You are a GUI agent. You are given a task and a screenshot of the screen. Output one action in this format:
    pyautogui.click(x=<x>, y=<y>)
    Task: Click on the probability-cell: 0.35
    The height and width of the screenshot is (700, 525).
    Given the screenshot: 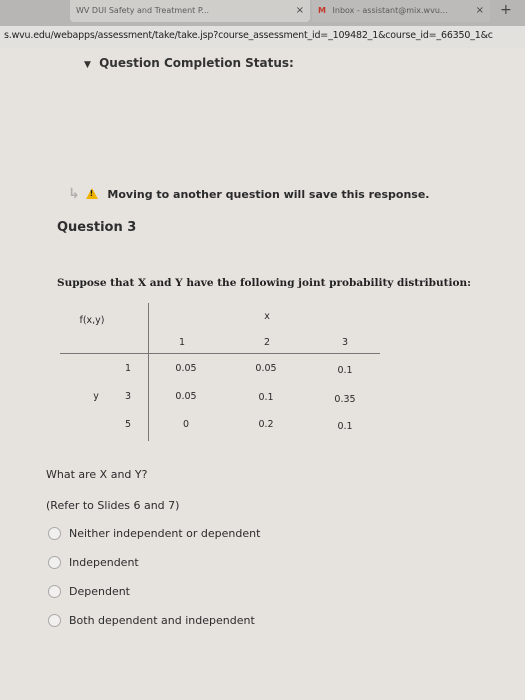 What is the action you would take?
    pyautogui.click(x=345, y=399)
    